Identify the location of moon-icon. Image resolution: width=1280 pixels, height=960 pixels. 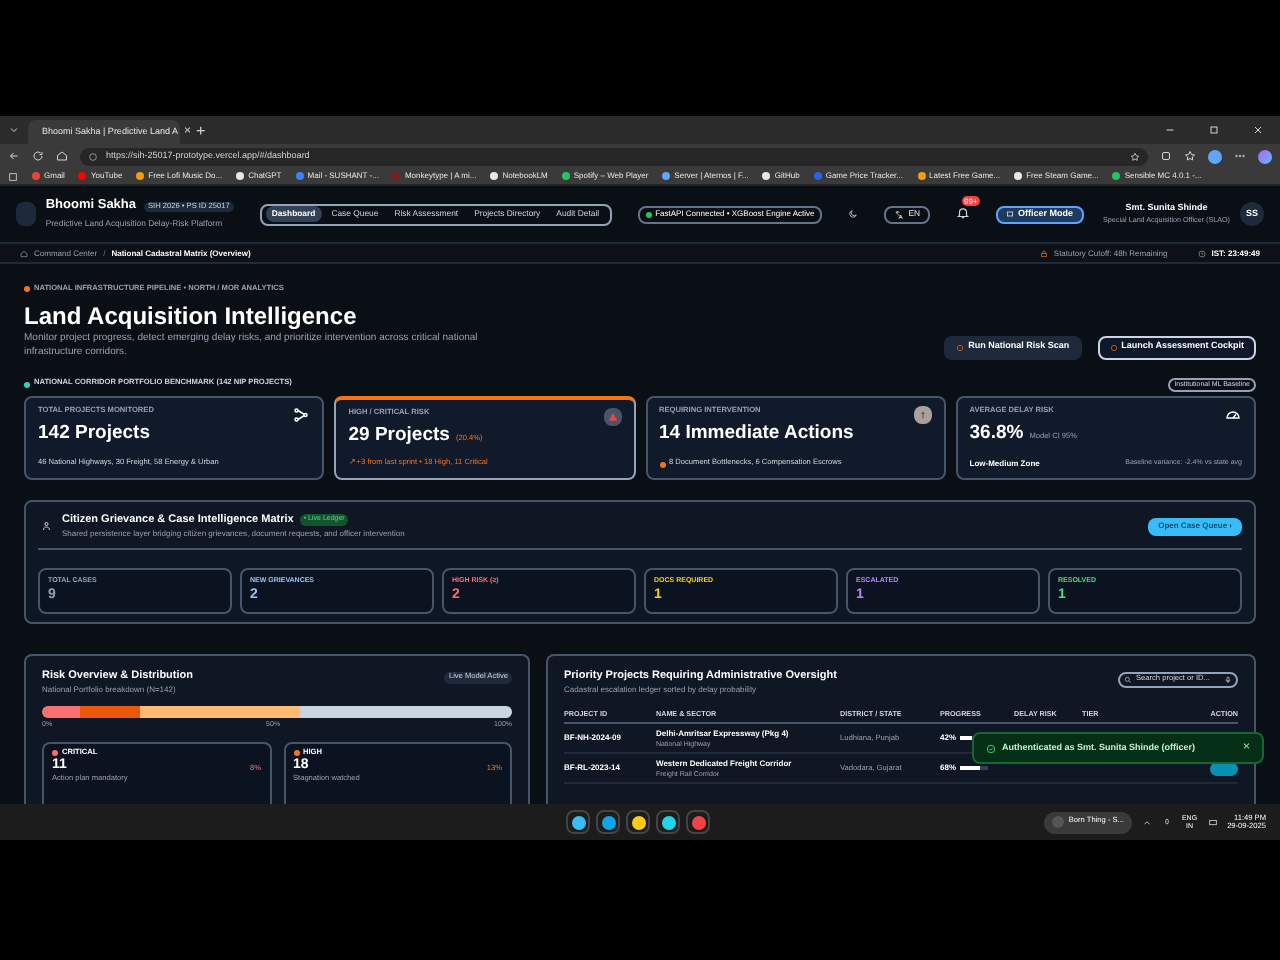
(853, 214).